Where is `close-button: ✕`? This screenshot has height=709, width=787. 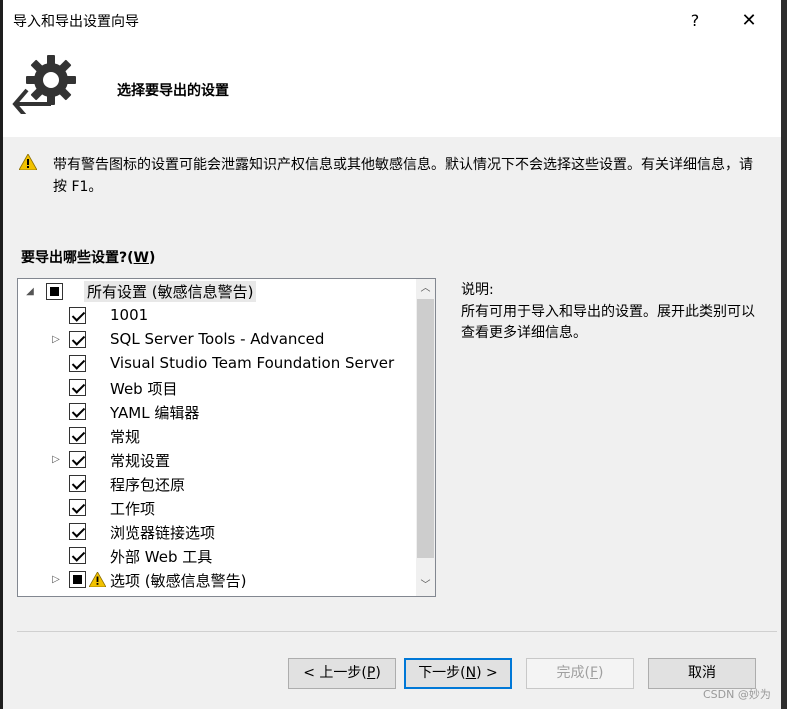
close-button: ✕ is located at coordinates (749, 21).